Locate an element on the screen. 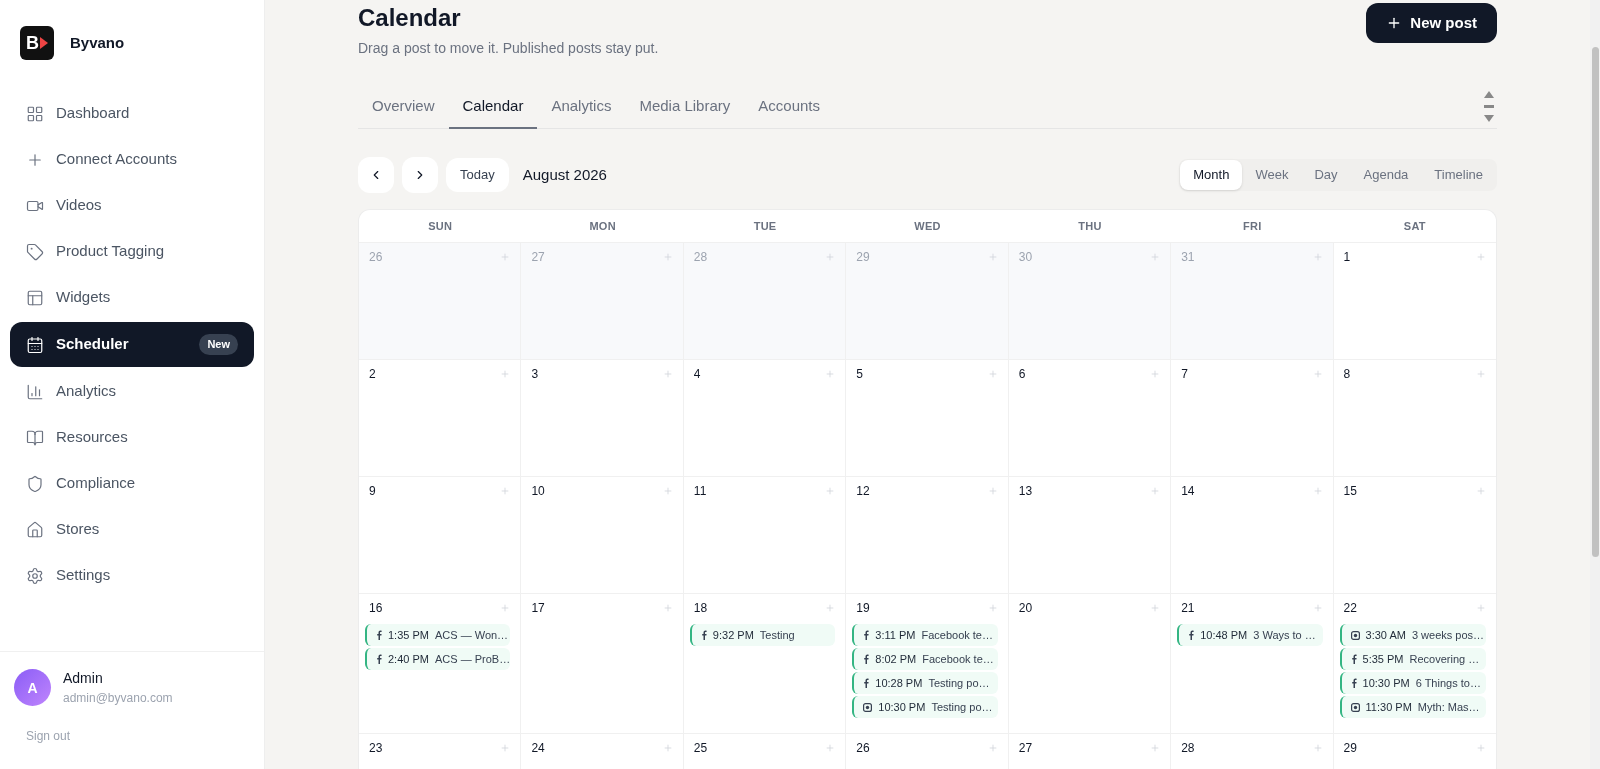 The image size is (1600, 769). tab: Overview is located at coordinates (403, 111).